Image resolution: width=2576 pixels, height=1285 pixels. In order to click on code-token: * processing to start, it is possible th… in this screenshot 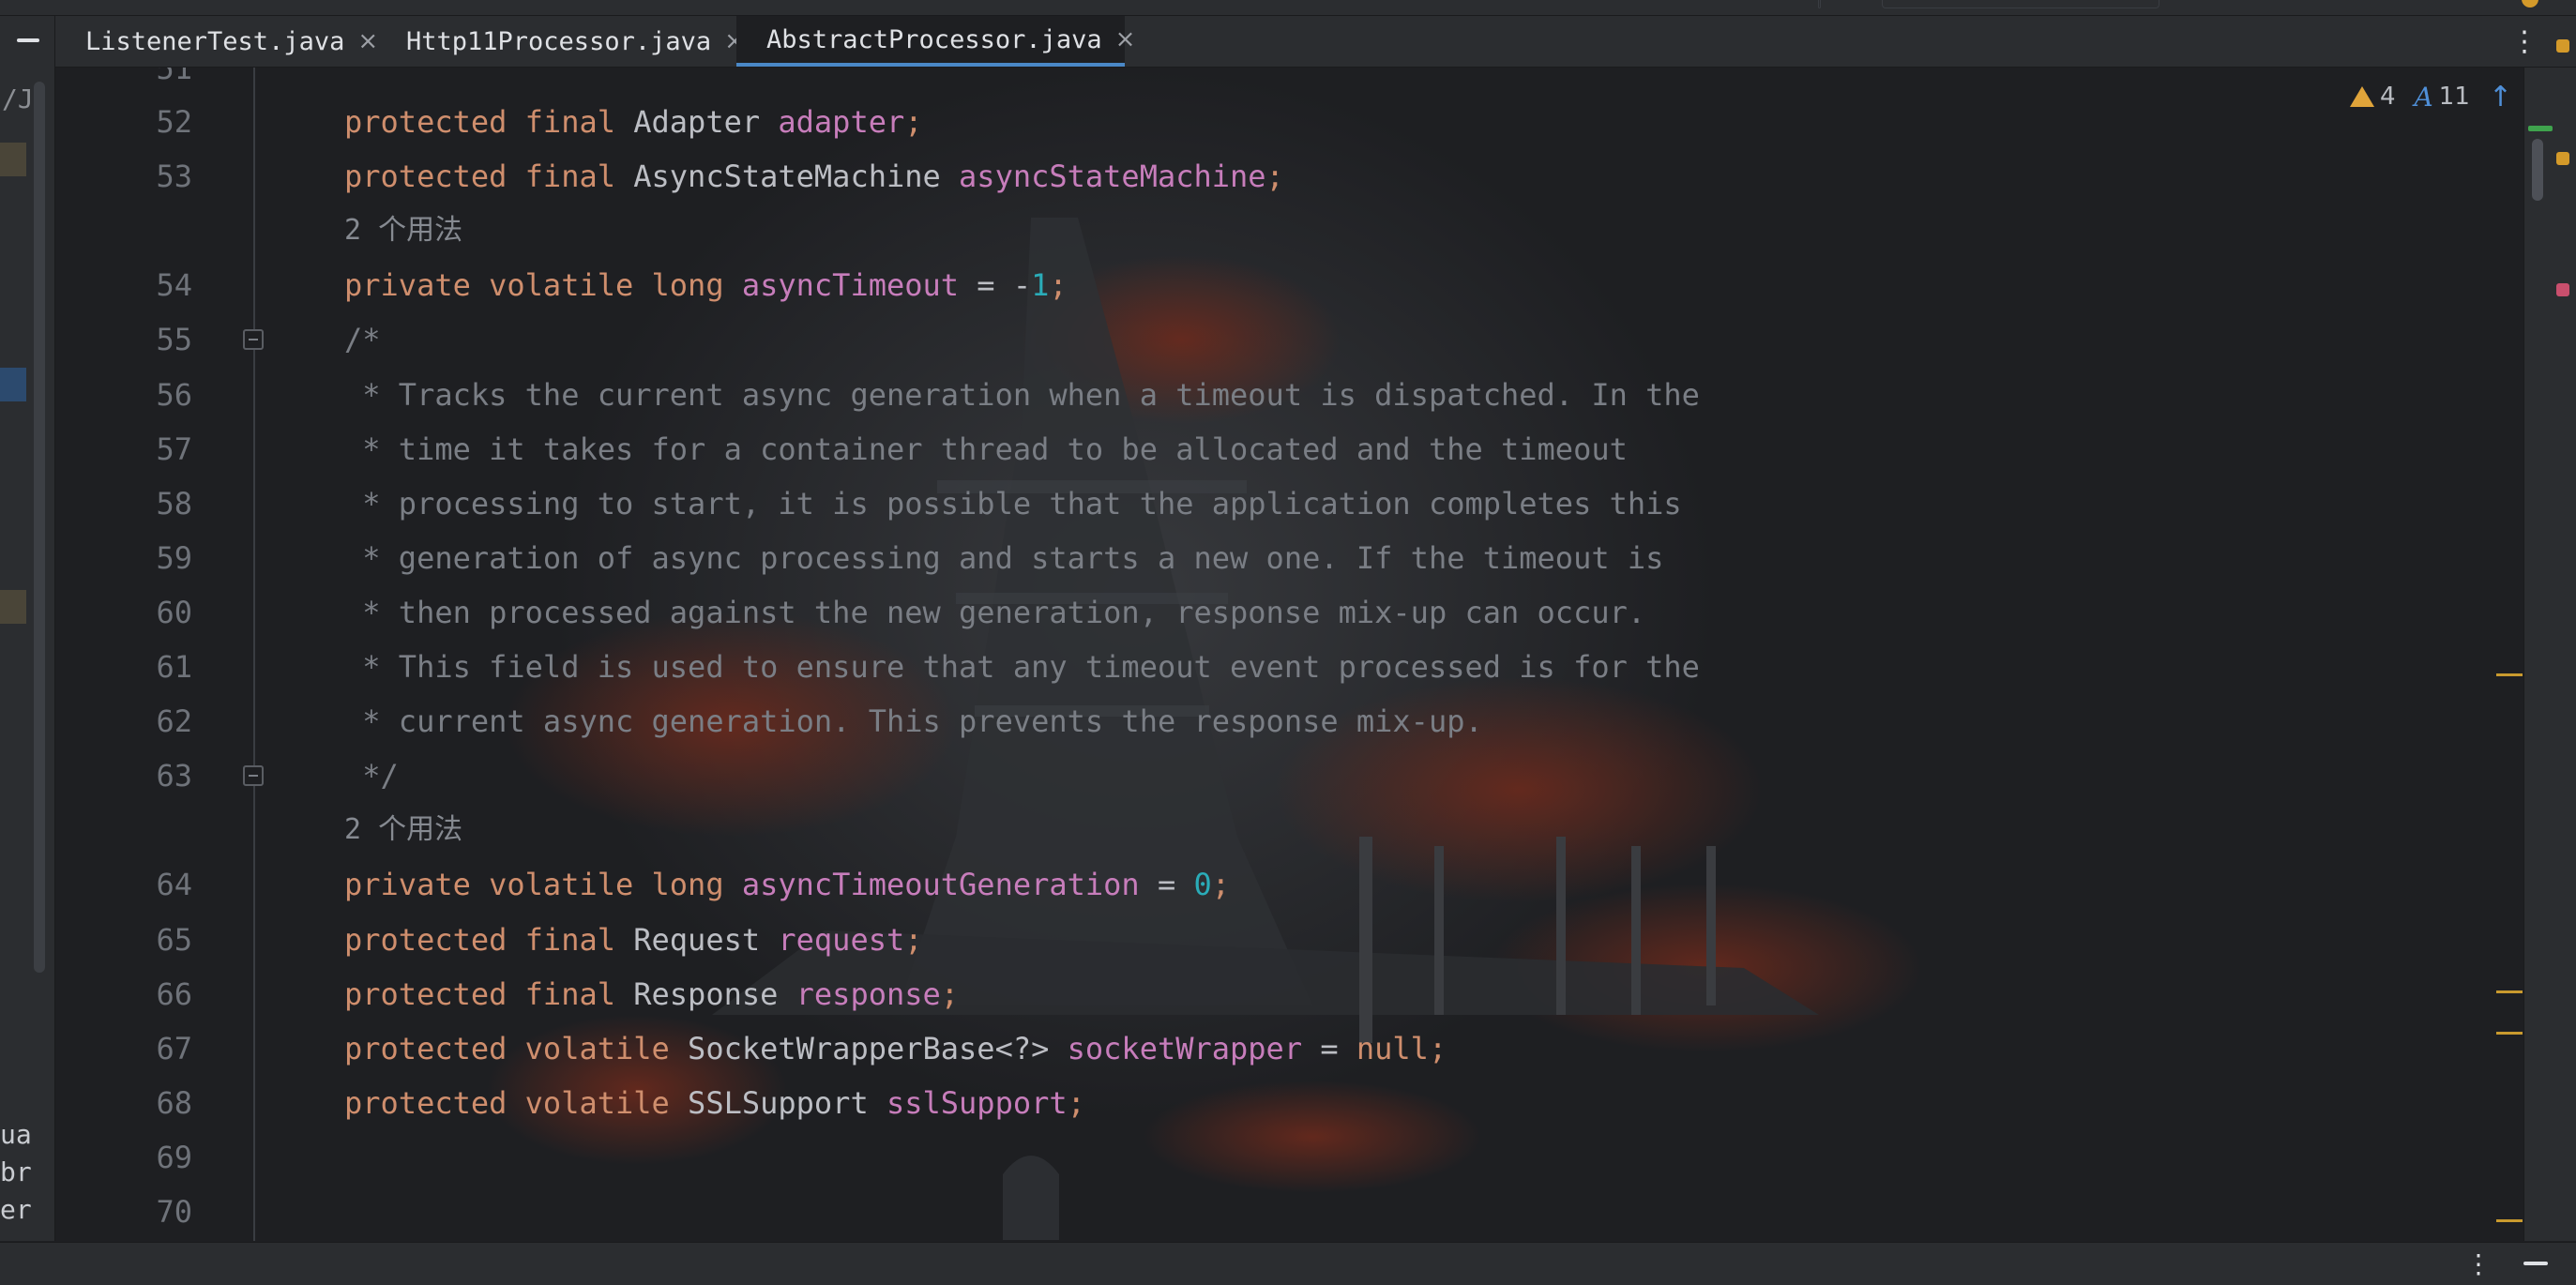, I will do `click(1013, 504)`.